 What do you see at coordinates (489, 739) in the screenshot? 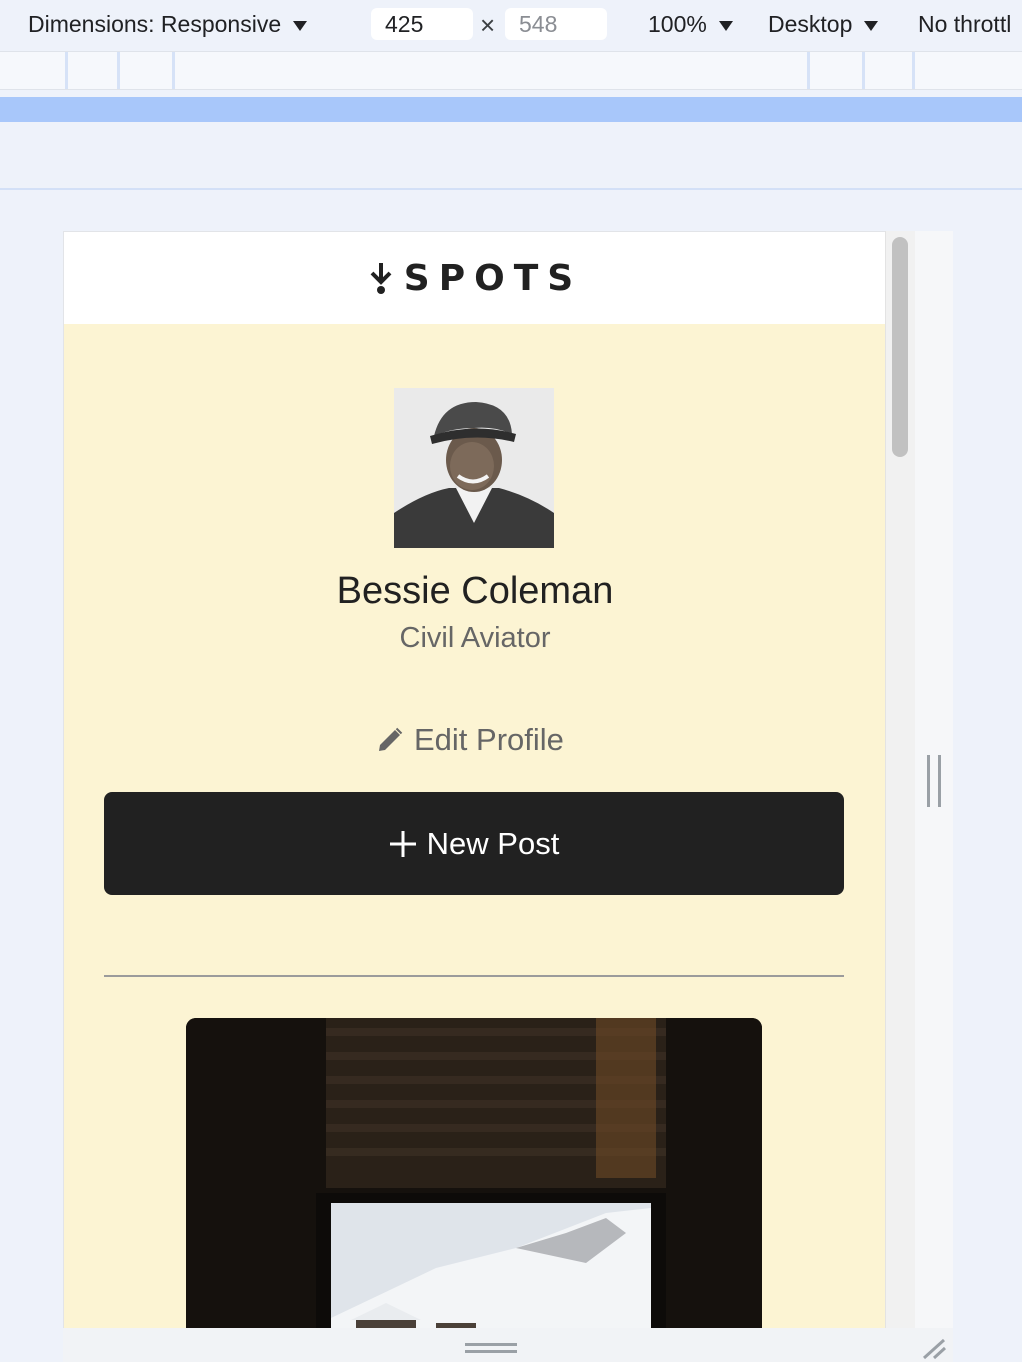
I see `edit-profile-label: Edit Profile` at bounding box center [489, 739].